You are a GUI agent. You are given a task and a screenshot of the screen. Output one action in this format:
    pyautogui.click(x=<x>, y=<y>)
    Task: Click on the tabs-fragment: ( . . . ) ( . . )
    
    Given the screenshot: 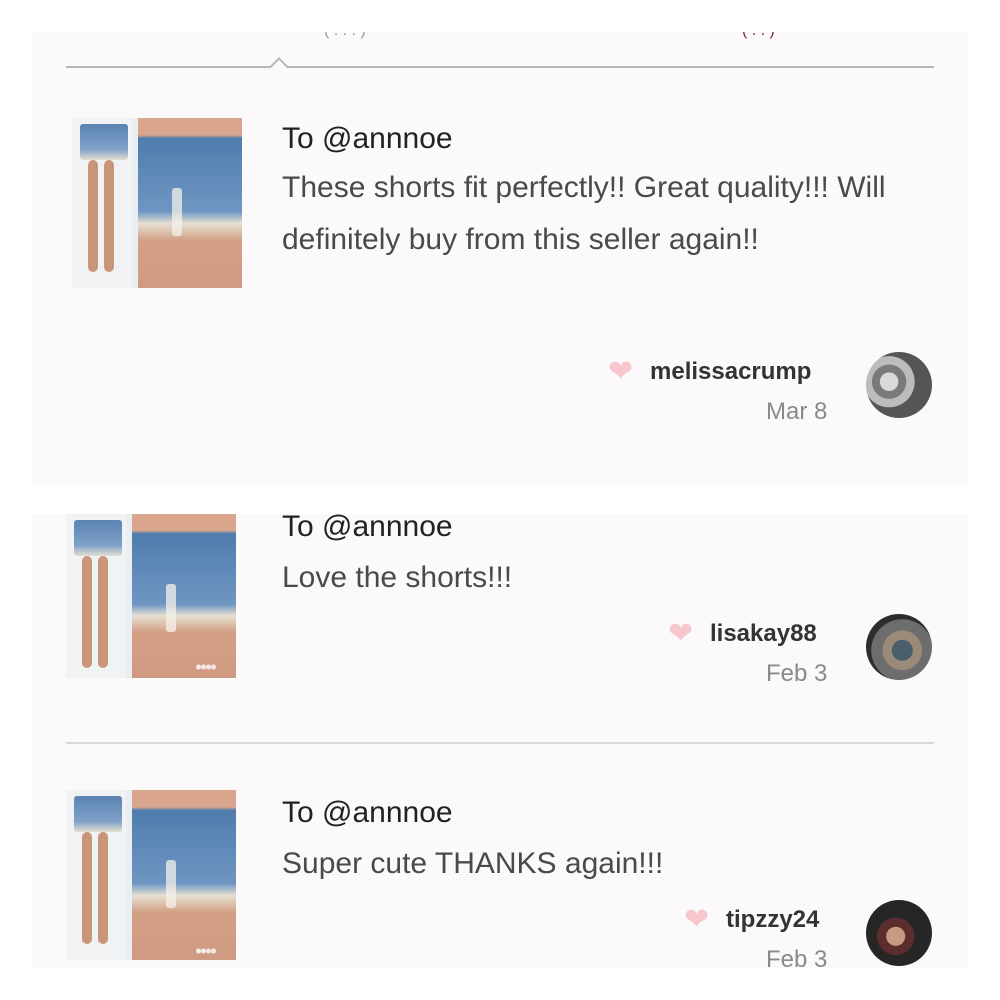 What is the action you would take?
    pyautogui.click(x=500, y=36)
    